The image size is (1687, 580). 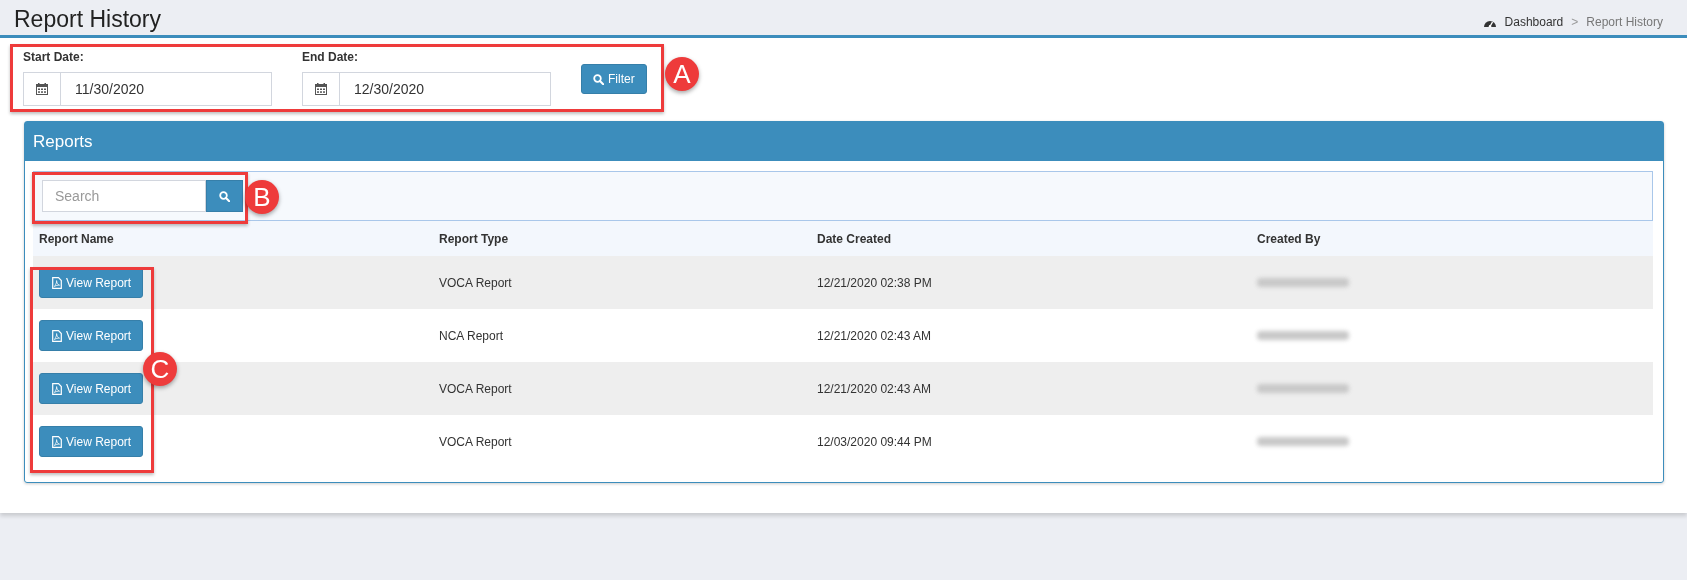 What do you see at coordinates (426, 89) in the screenshot?
I see `date-field: 12/30/2020` at bounding box center [426, 89].